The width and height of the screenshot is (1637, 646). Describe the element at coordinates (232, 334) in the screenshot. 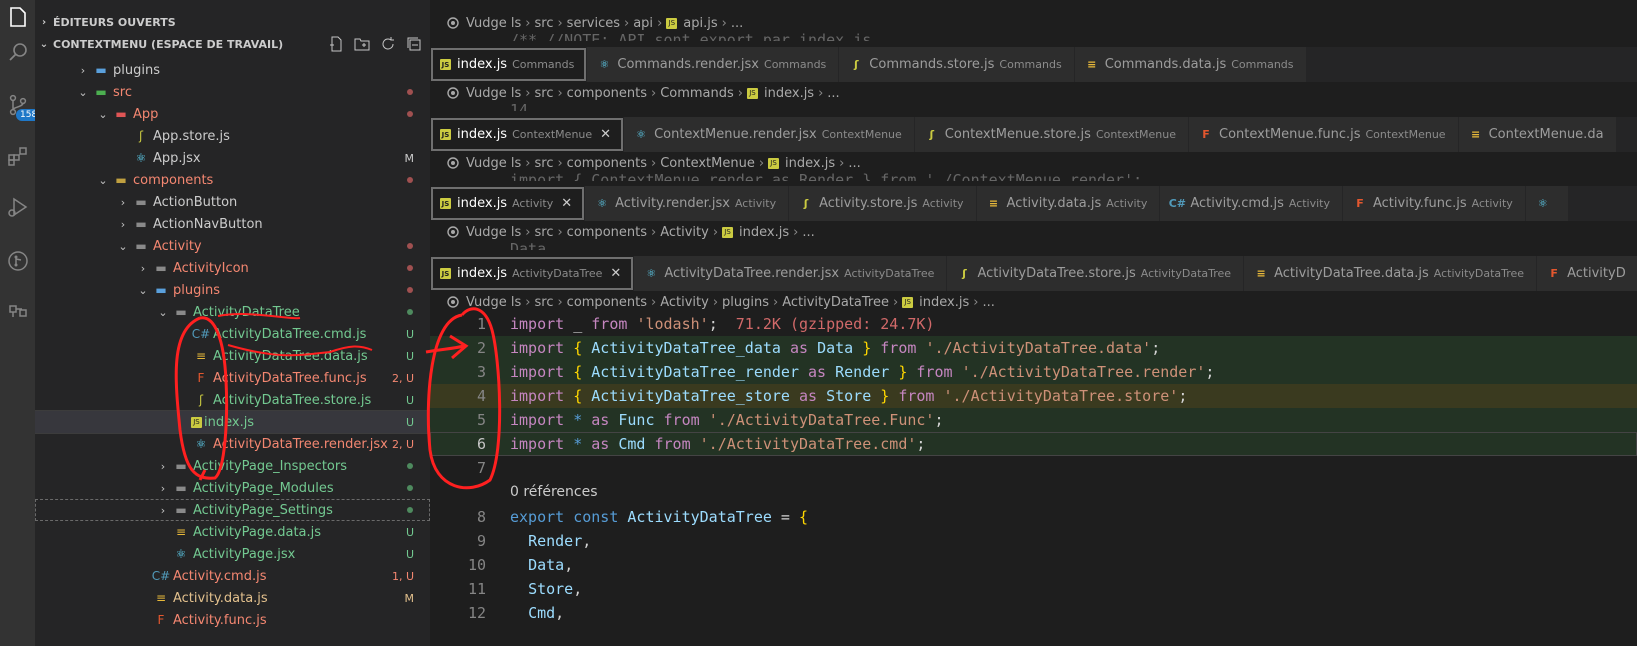

I see `tree-item: C# ActivityDataTree.cmd.js U` at that location.